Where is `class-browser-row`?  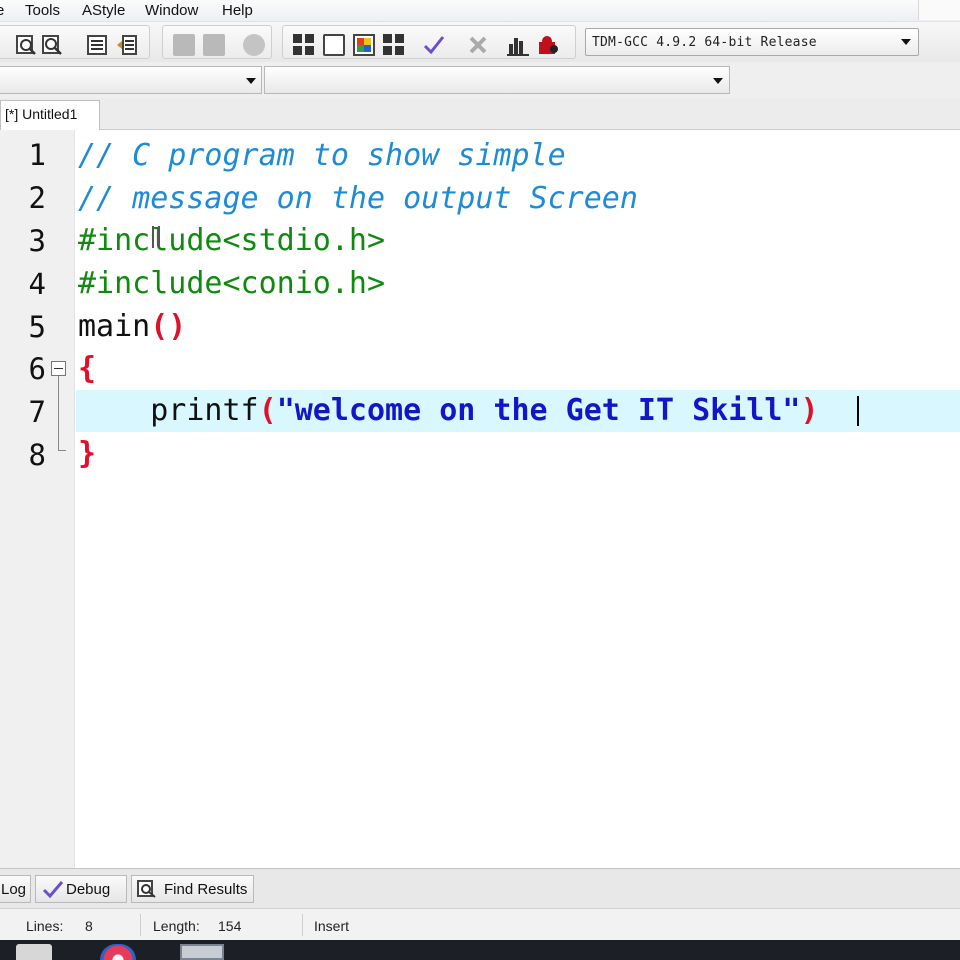 class-browser-row is located at coordinates (480, 80).